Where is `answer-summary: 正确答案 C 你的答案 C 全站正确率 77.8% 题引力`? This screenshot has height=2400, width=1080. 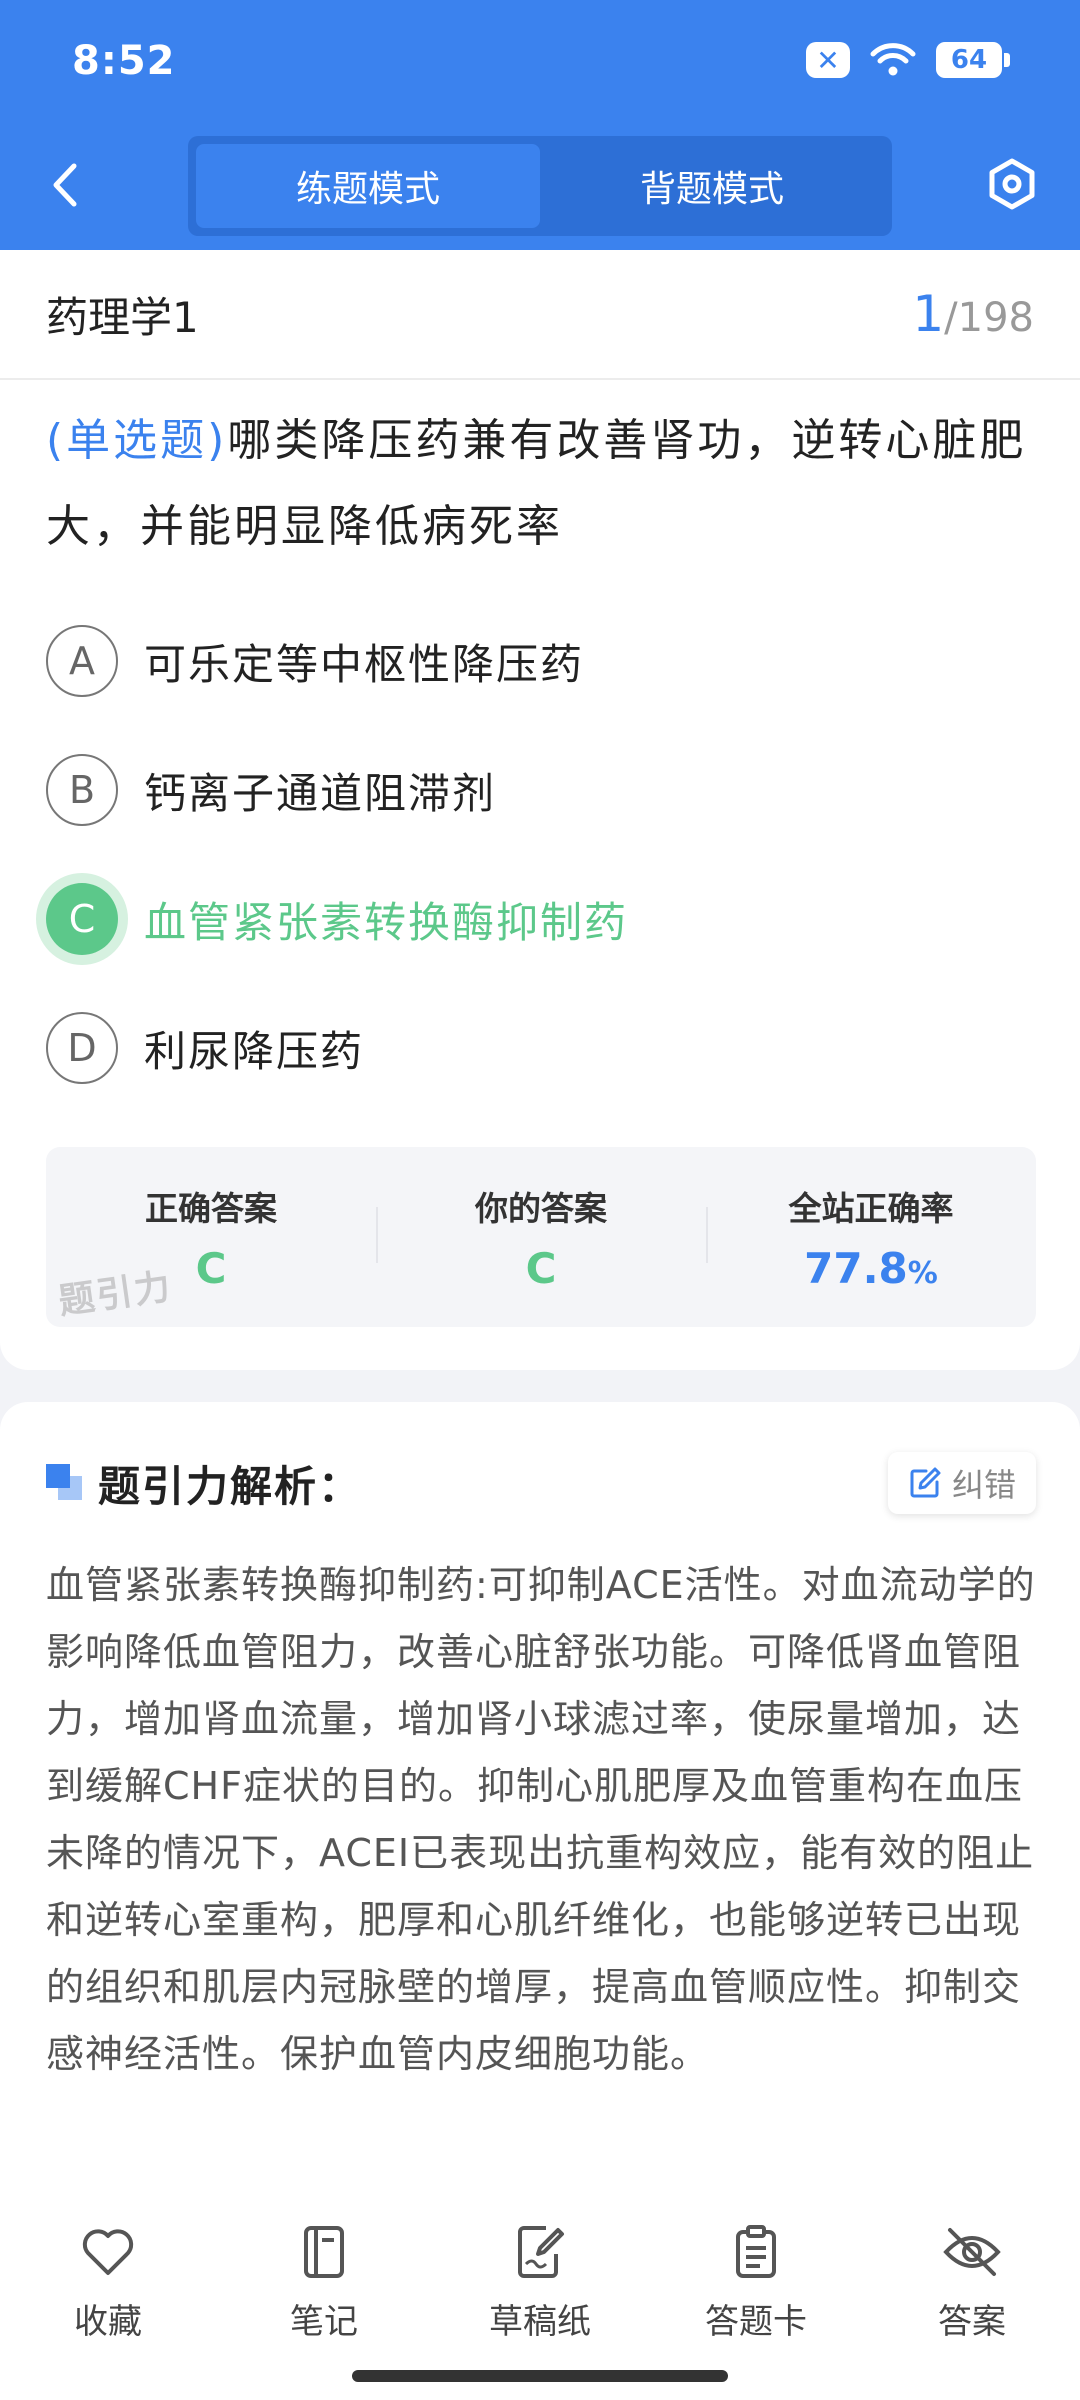 answer-summary: 正确答案 C 你的答案 C 全站正确率 77.8% 题引力 is located at coordinates (541, 1237).